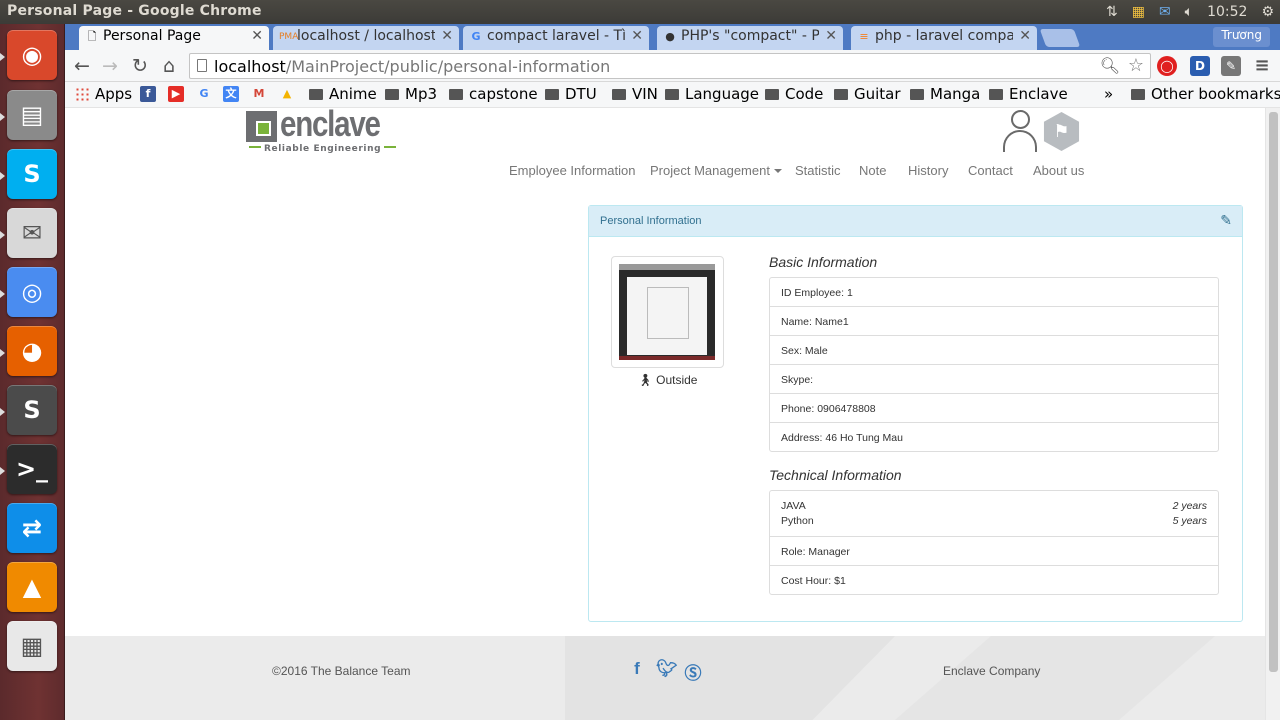 The image size is (1280, 720). I want to click on skype-launcher-icon: S, so click(32, 174).